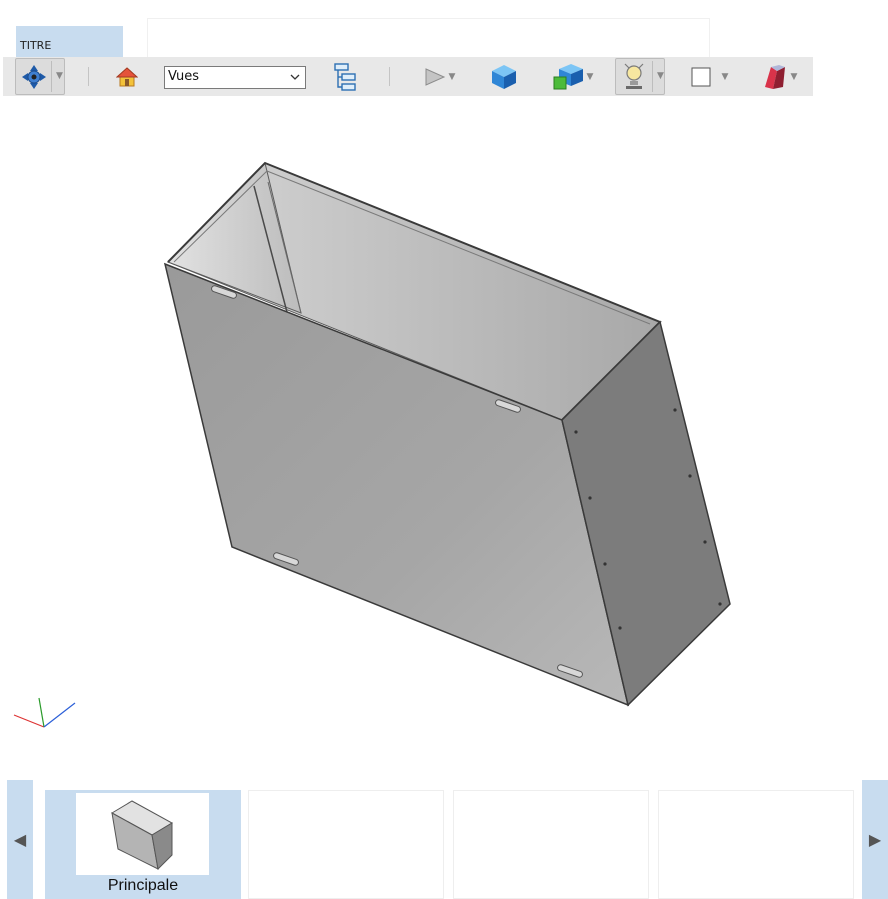  Describe the element at coordinates (408, 76) in the screenshot. I see `viewer-toolbar: ▼ Vues ▼ ▼ ▼ ▼ ▼` at that location.